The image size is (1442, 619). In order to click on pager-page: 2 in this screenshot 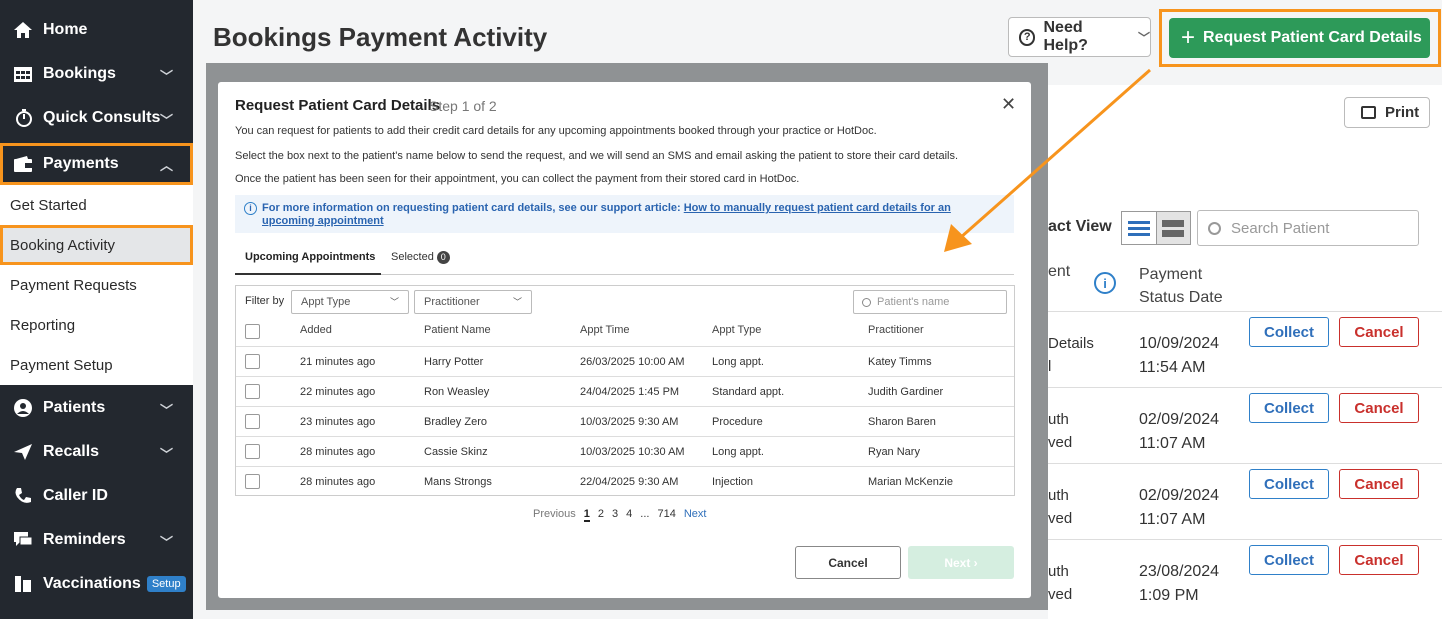, I will do `click(601, 515)`.